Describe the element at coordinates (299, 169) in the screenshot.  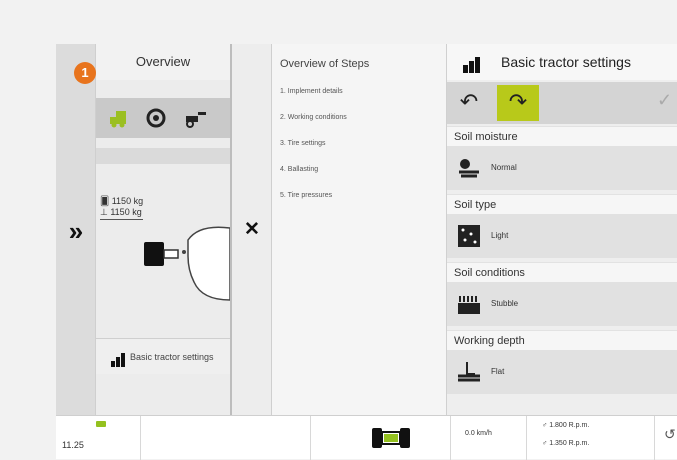
I see `step-item: 4. Ballasting` at that location.